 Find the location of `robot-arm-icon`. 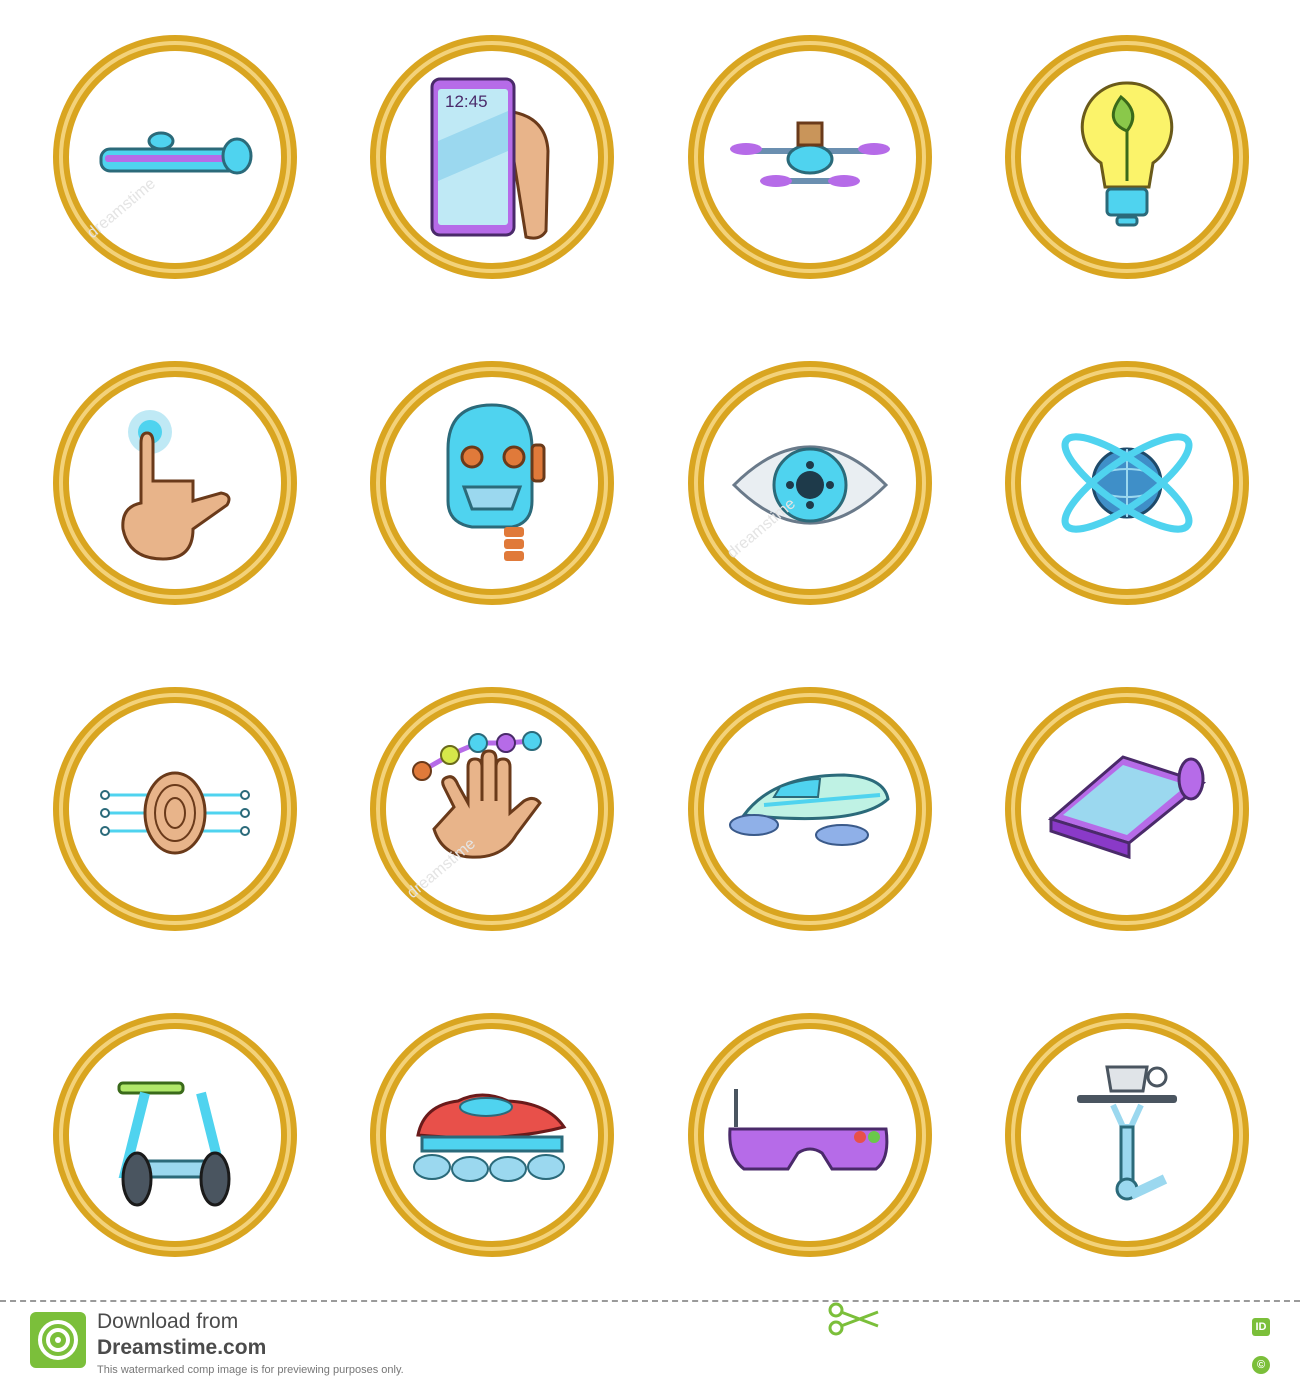

robot-arm-icon is located at coordinates (1127, 1135).